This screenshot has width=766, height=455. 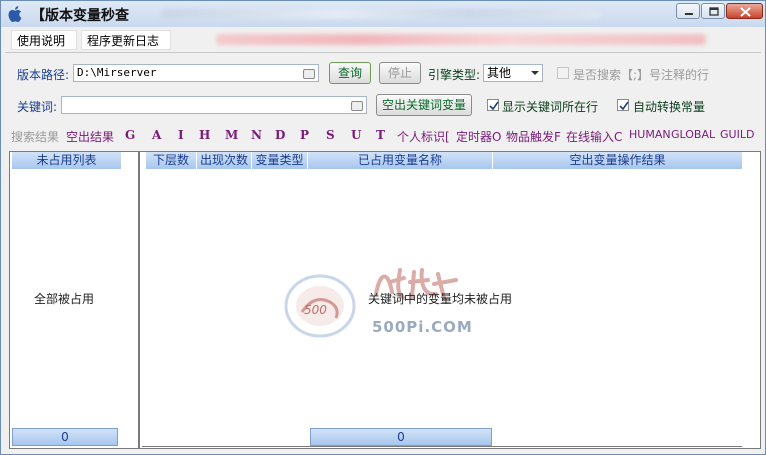 I want to click on filter-s: S, so click(x=330, y=135).